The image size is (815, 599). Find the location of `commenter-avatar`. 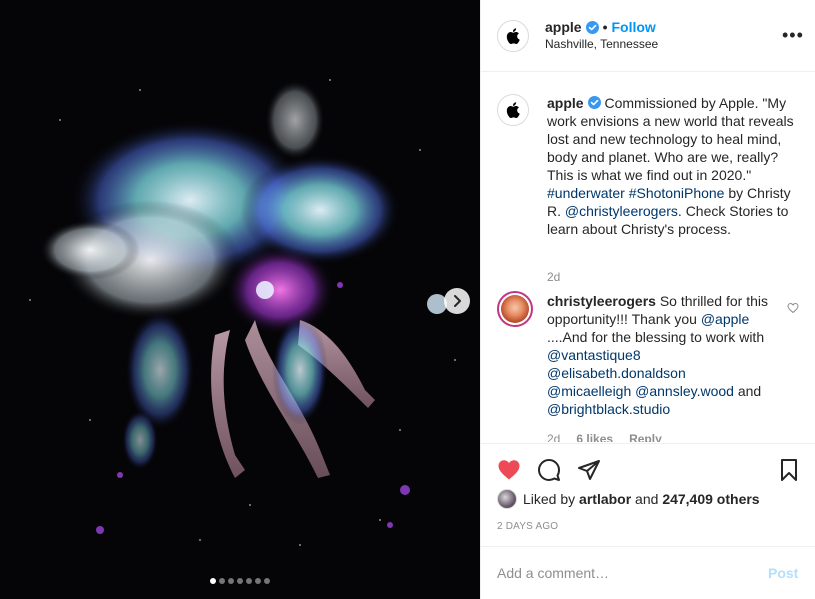

commenter-avatar is located at coordinates (515, 309).